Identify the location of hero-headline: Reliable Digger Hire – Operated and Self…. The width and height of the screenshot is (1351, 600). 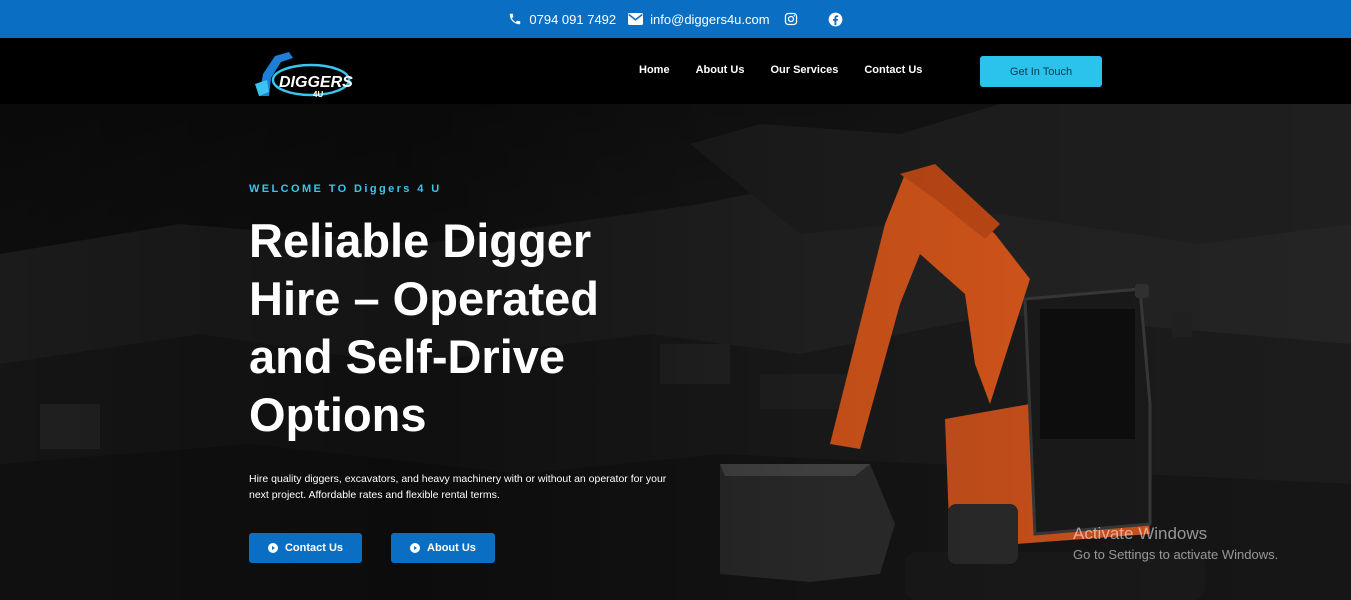
(424, 327).